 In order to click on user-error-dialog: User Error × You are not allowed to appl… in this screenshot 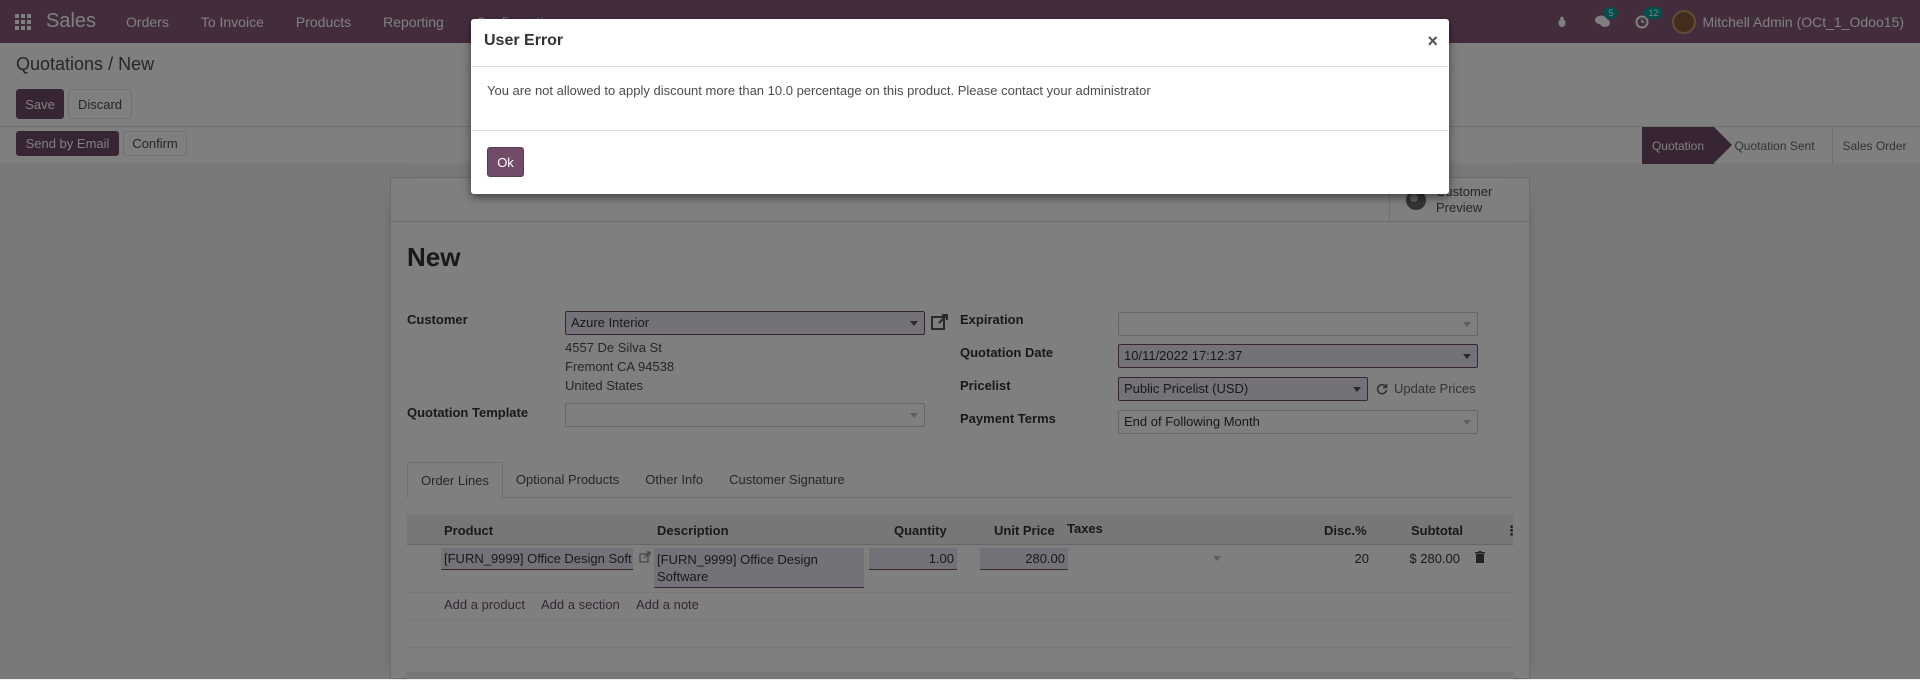, I will do `click(960, 106)`.